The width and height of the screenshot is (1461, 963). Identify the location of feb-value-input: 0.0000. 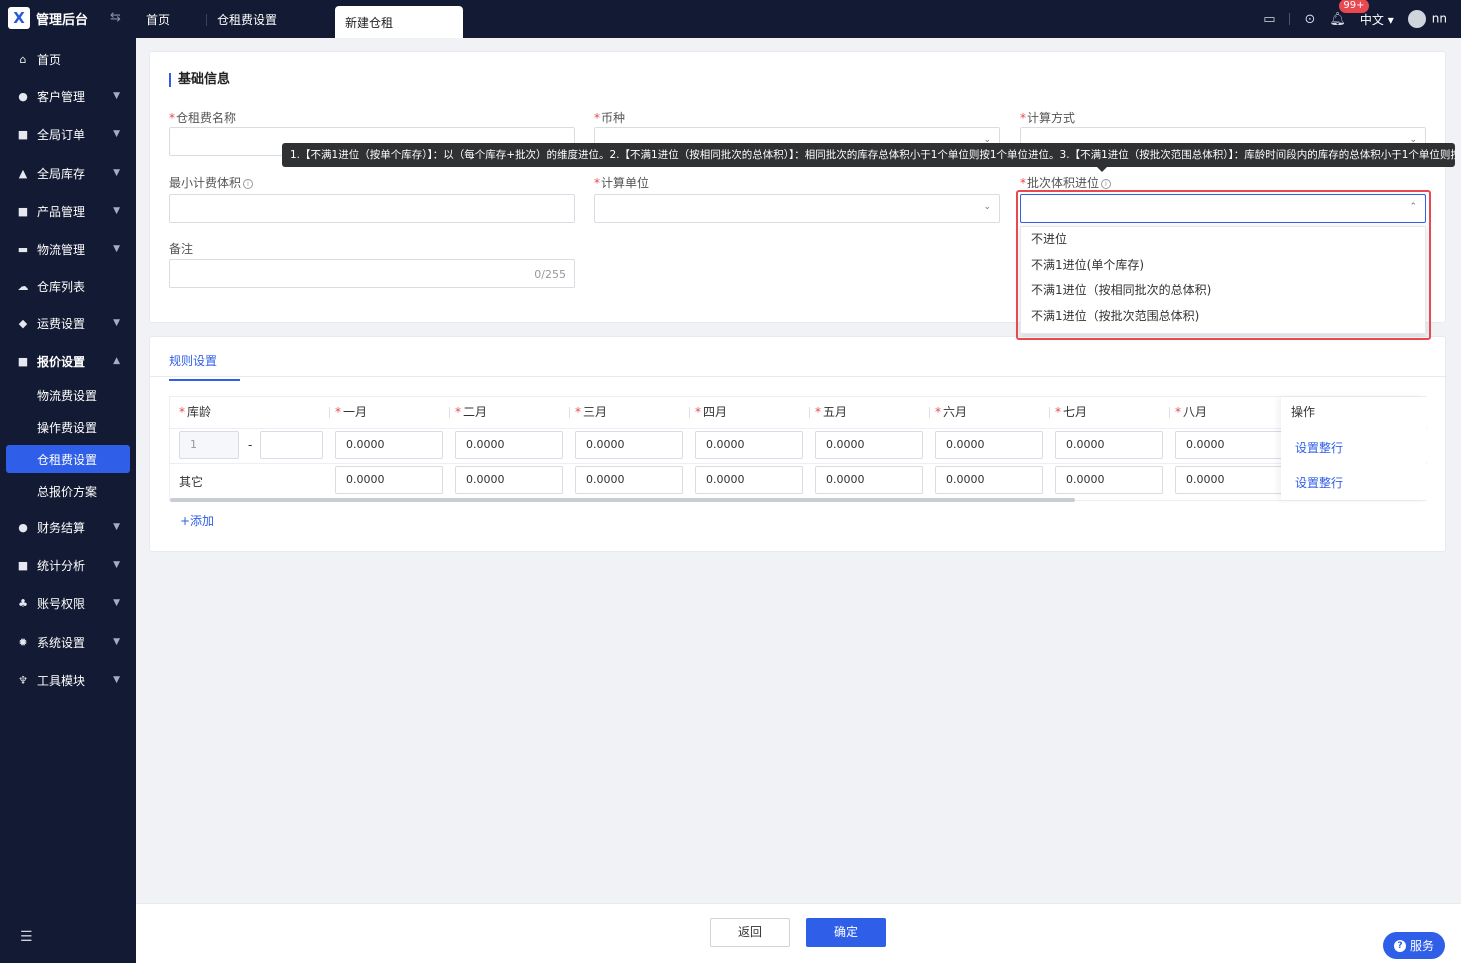
(509, 445).